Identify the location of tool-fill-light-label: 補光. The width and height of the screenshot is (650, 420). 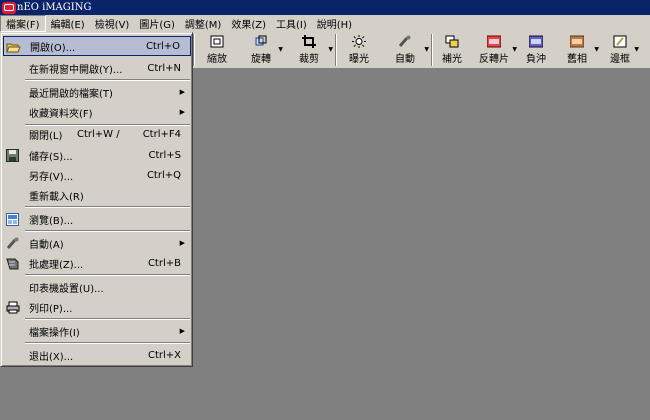
(452, 59).